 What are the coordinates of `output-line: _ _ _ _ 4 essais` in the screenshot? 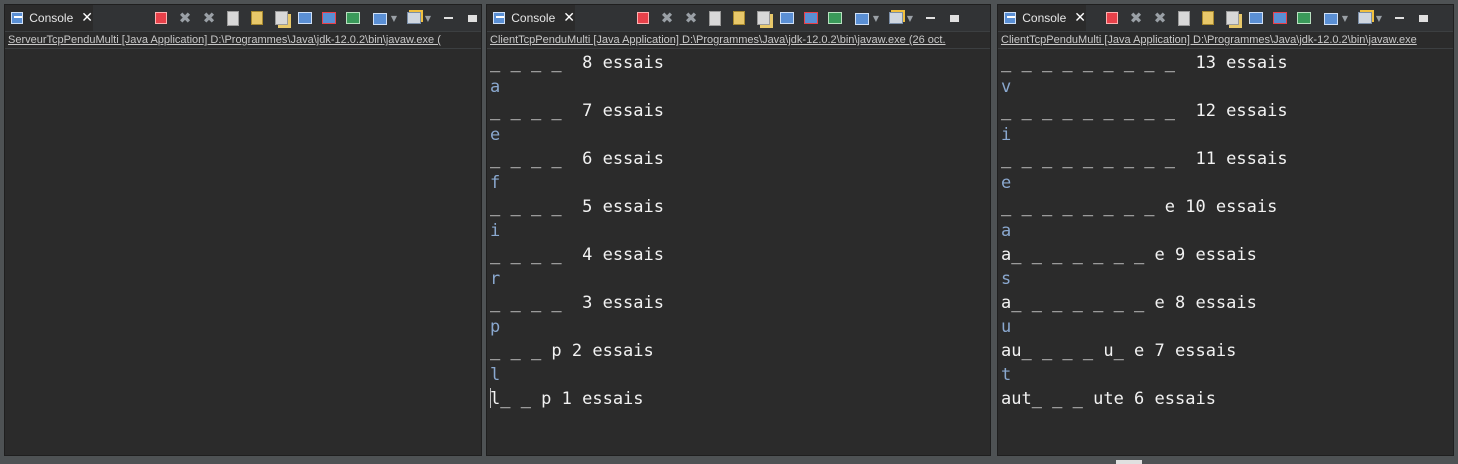 It's located at (577, 255).